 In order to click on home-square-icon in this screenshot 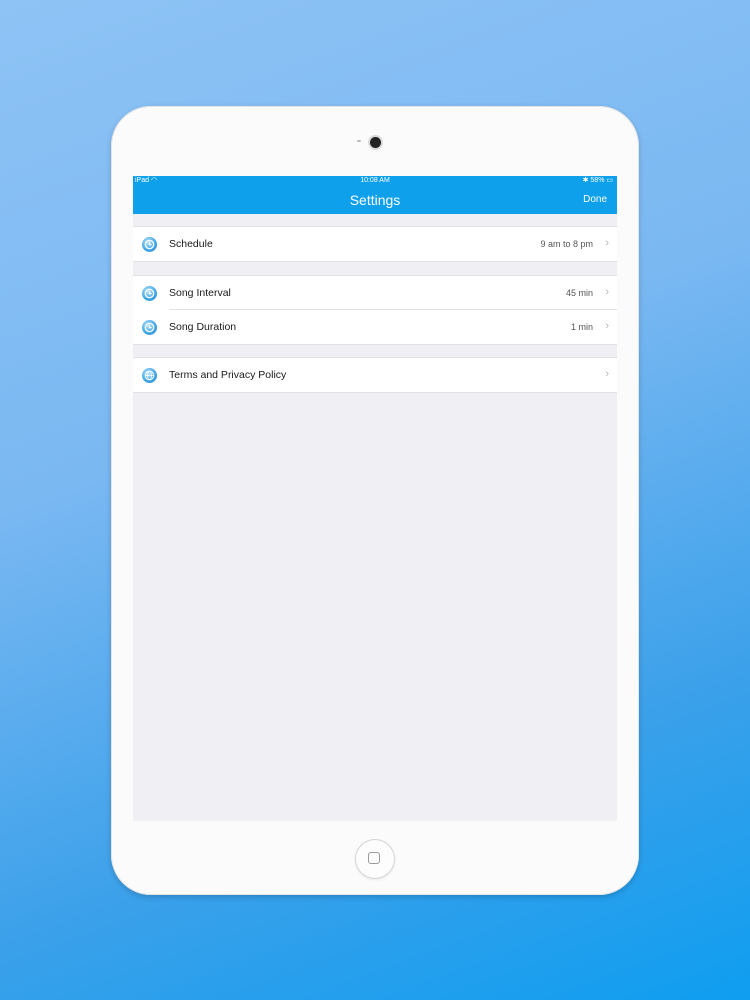, I will do `click(374, 858)`.